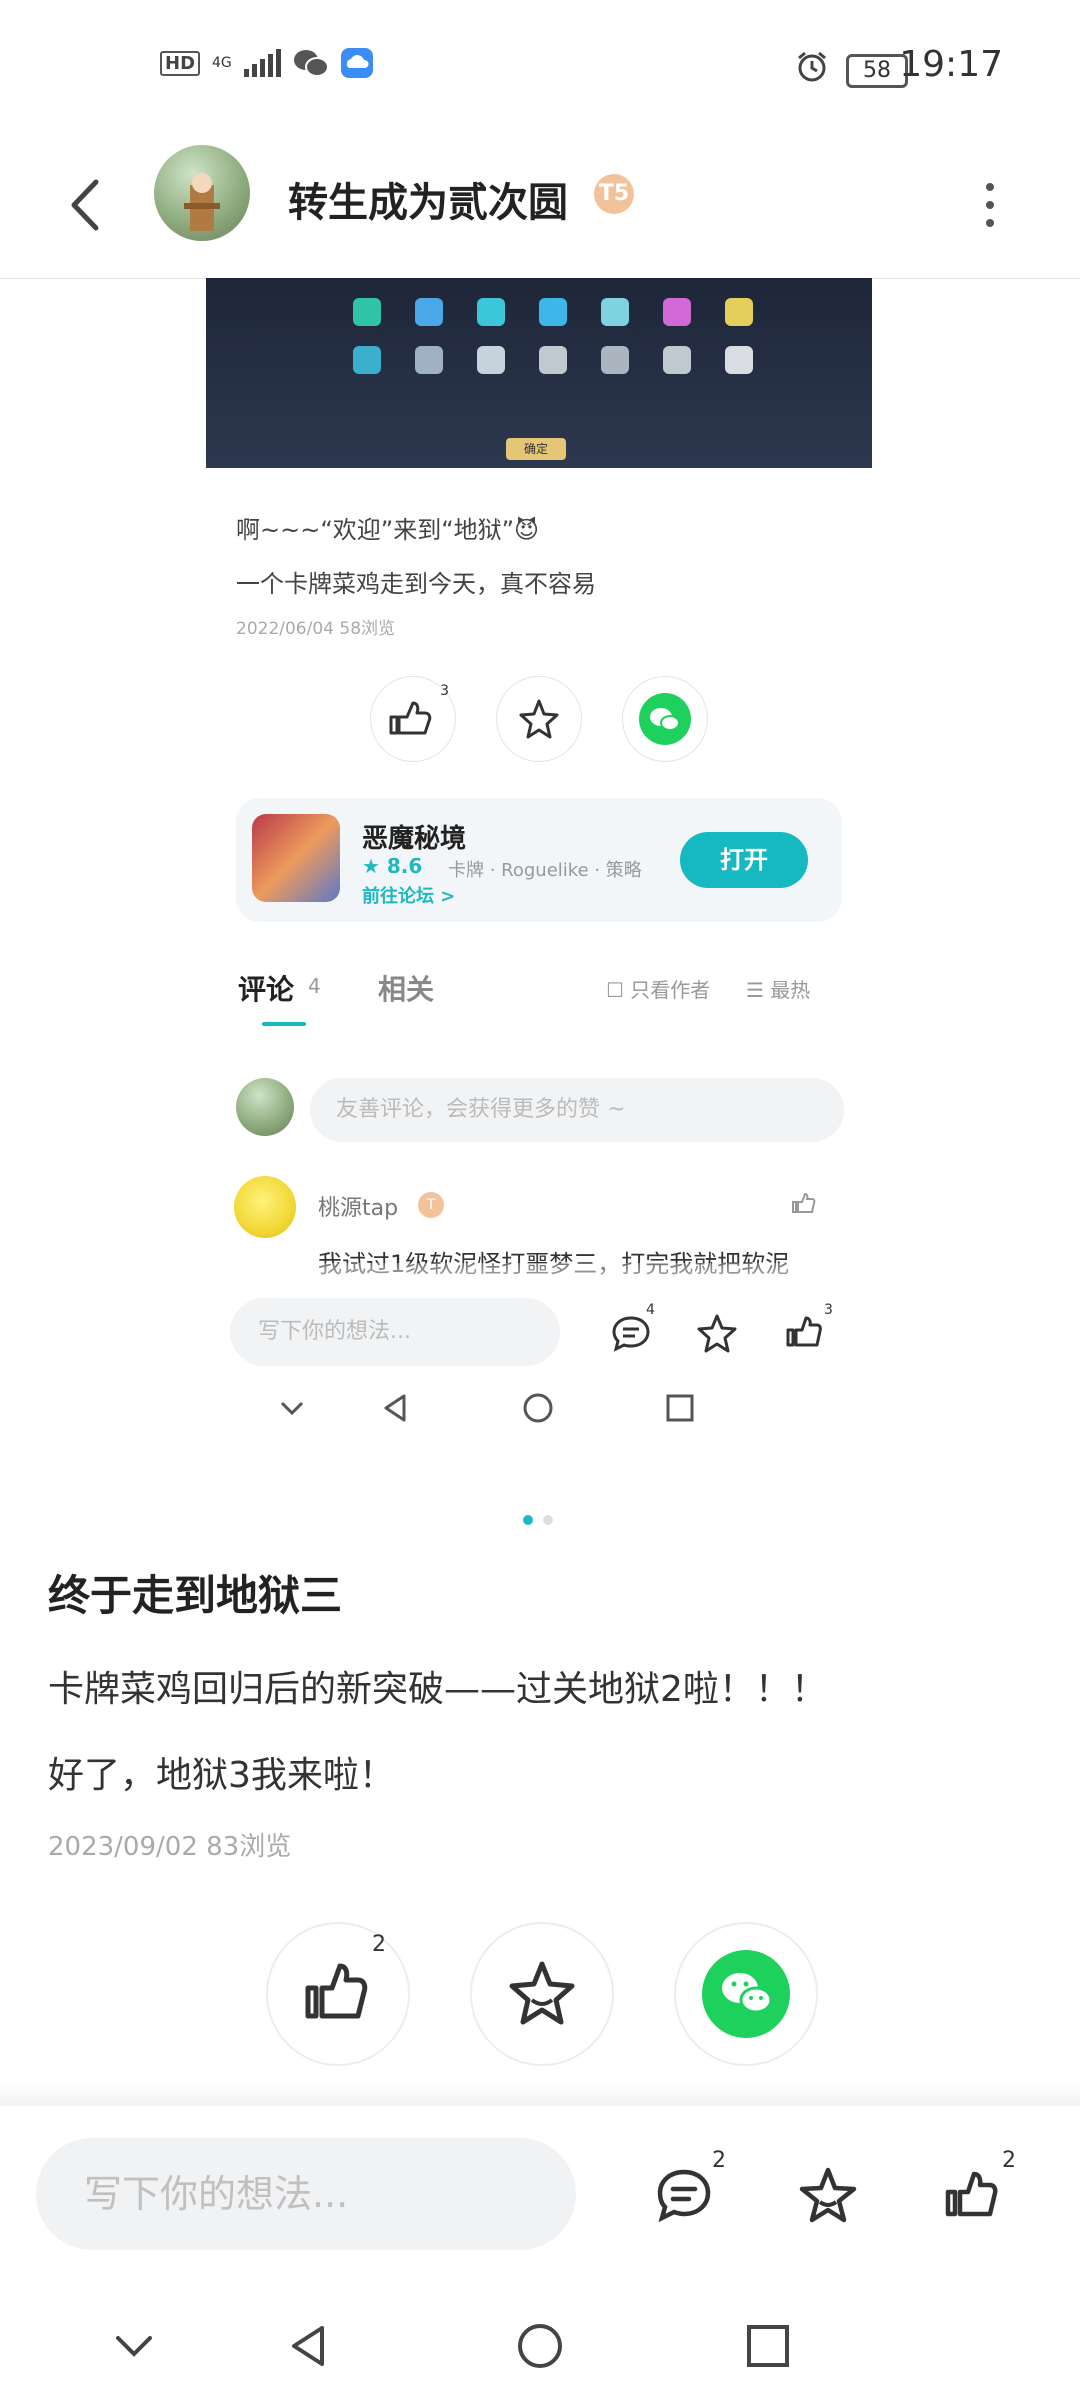 Image resolution: width=1080 pixels, height=2400 pixels. I want to click on comment-like-icon, so click(804, 1202).